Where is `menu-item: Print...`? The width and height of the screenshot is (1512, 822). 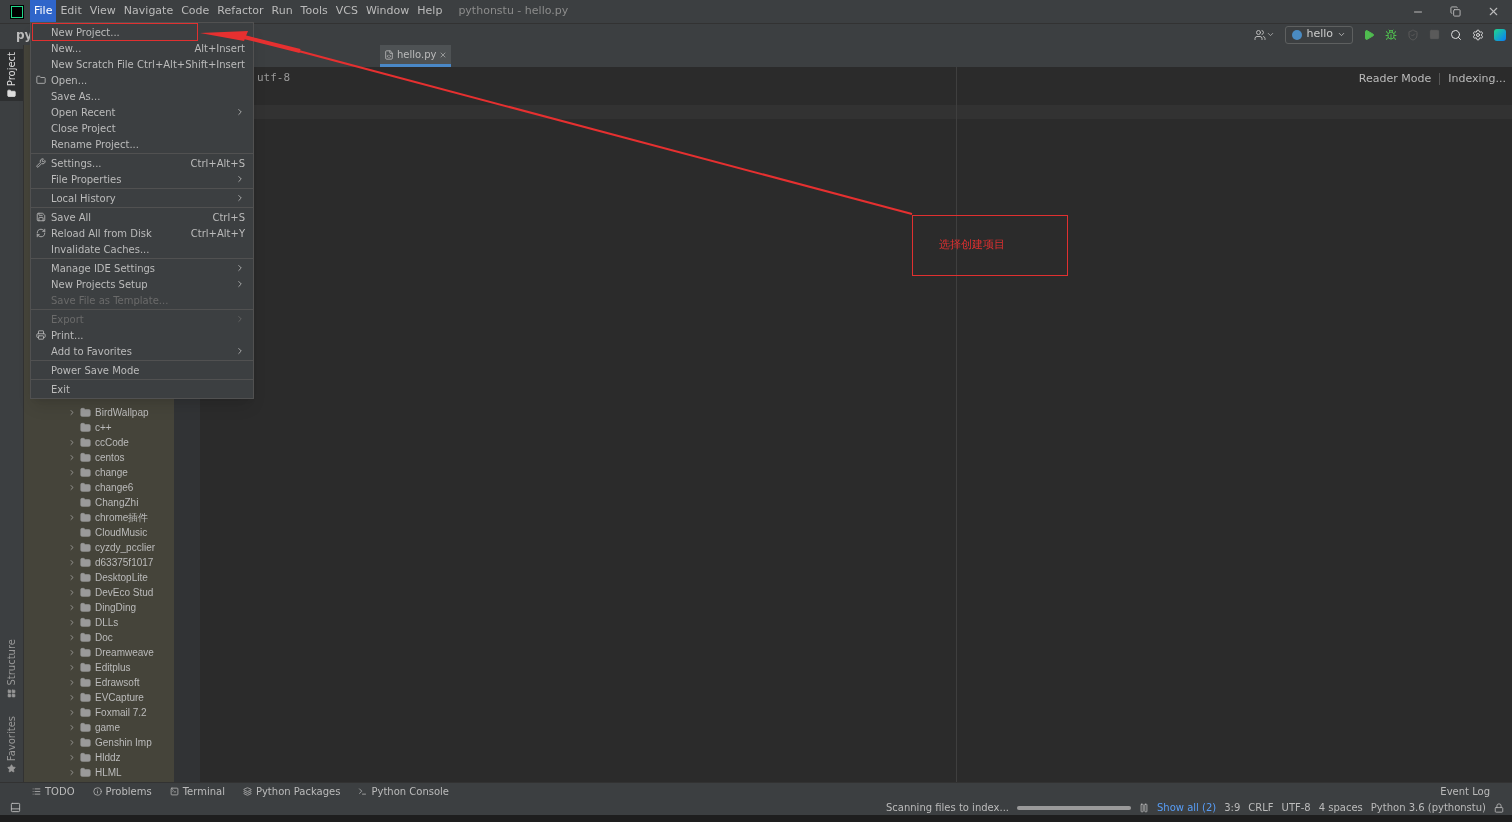
menu-item: Print... is located at coordinates (142, 335).